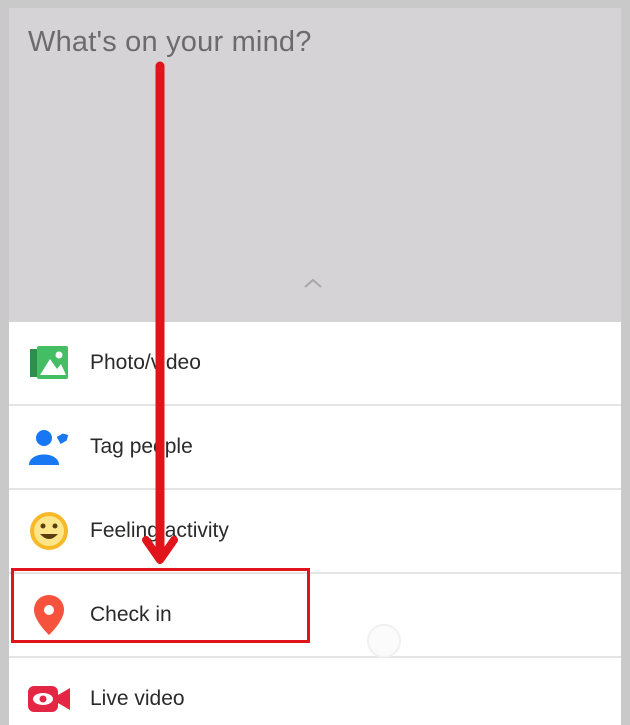 This screenshot has width=630, height=725. What do you see at coordinates (141, 446) in the screenshot?
I see `option-label: Tag people` at bounding box center [141, 446].